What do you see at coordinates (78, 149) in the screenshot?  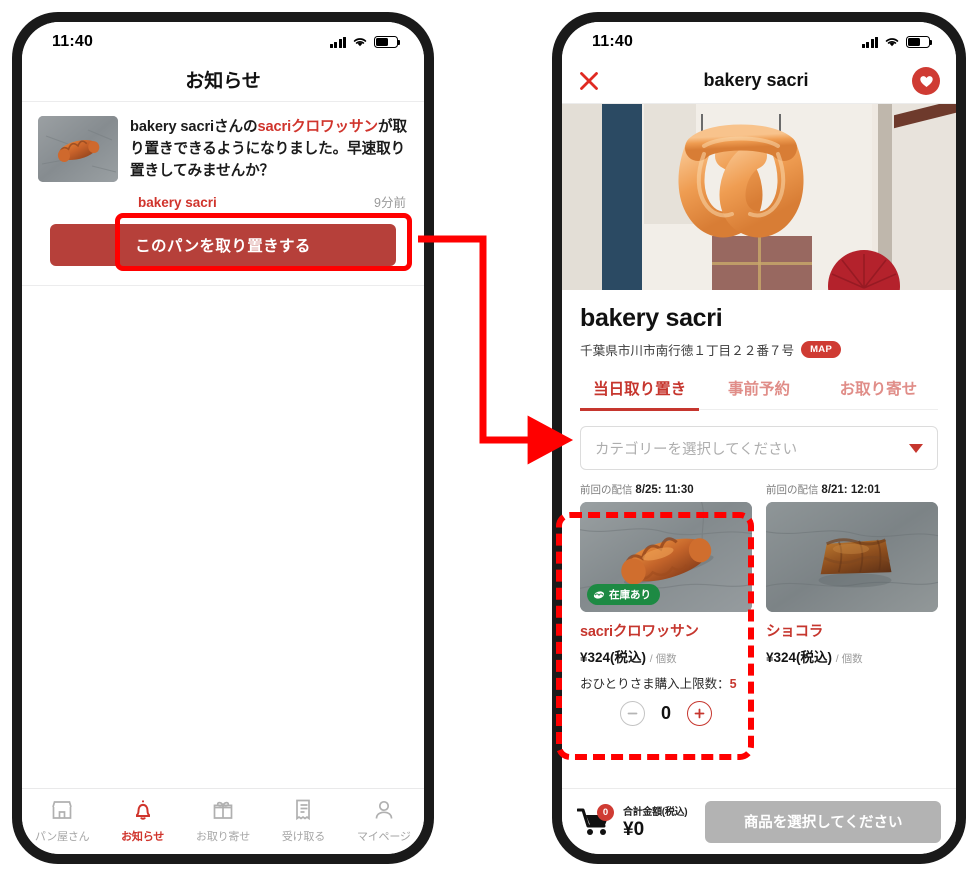 I see `croissant-photo` at bounding box center [78, 149].